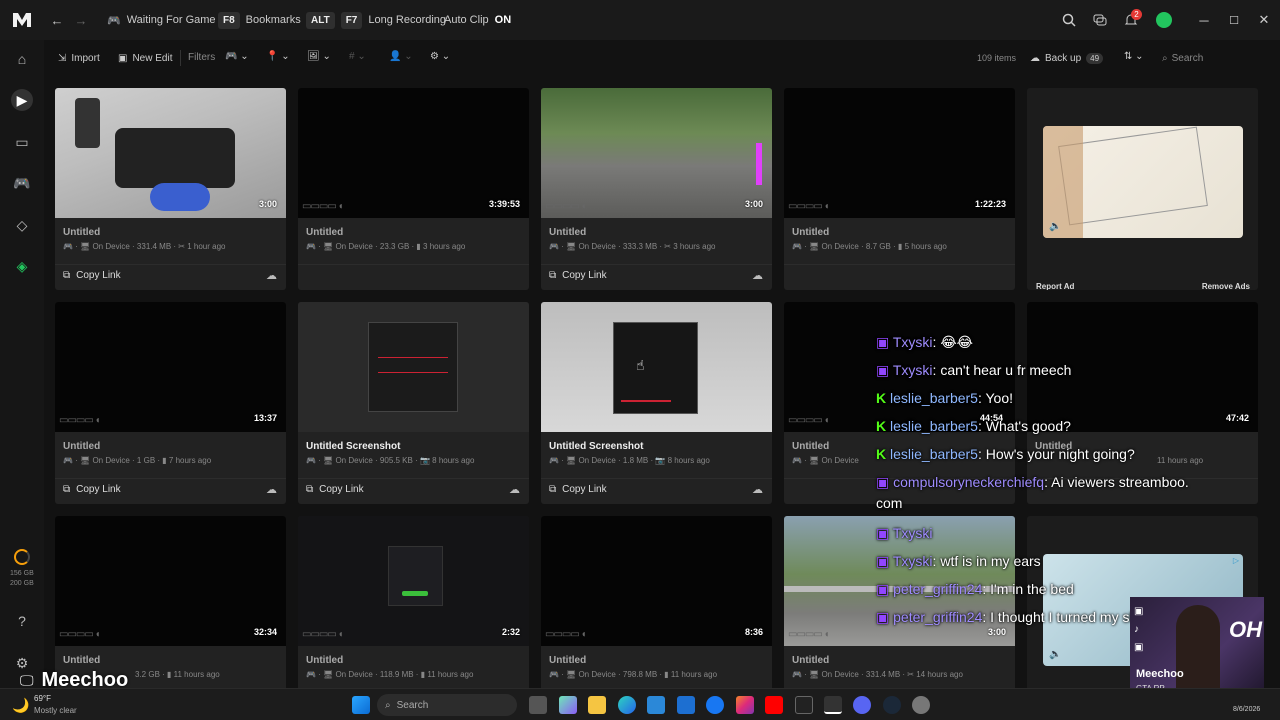 This screenshot has width=1280, height=720. I want to click on app-logo, so click(22, 20).